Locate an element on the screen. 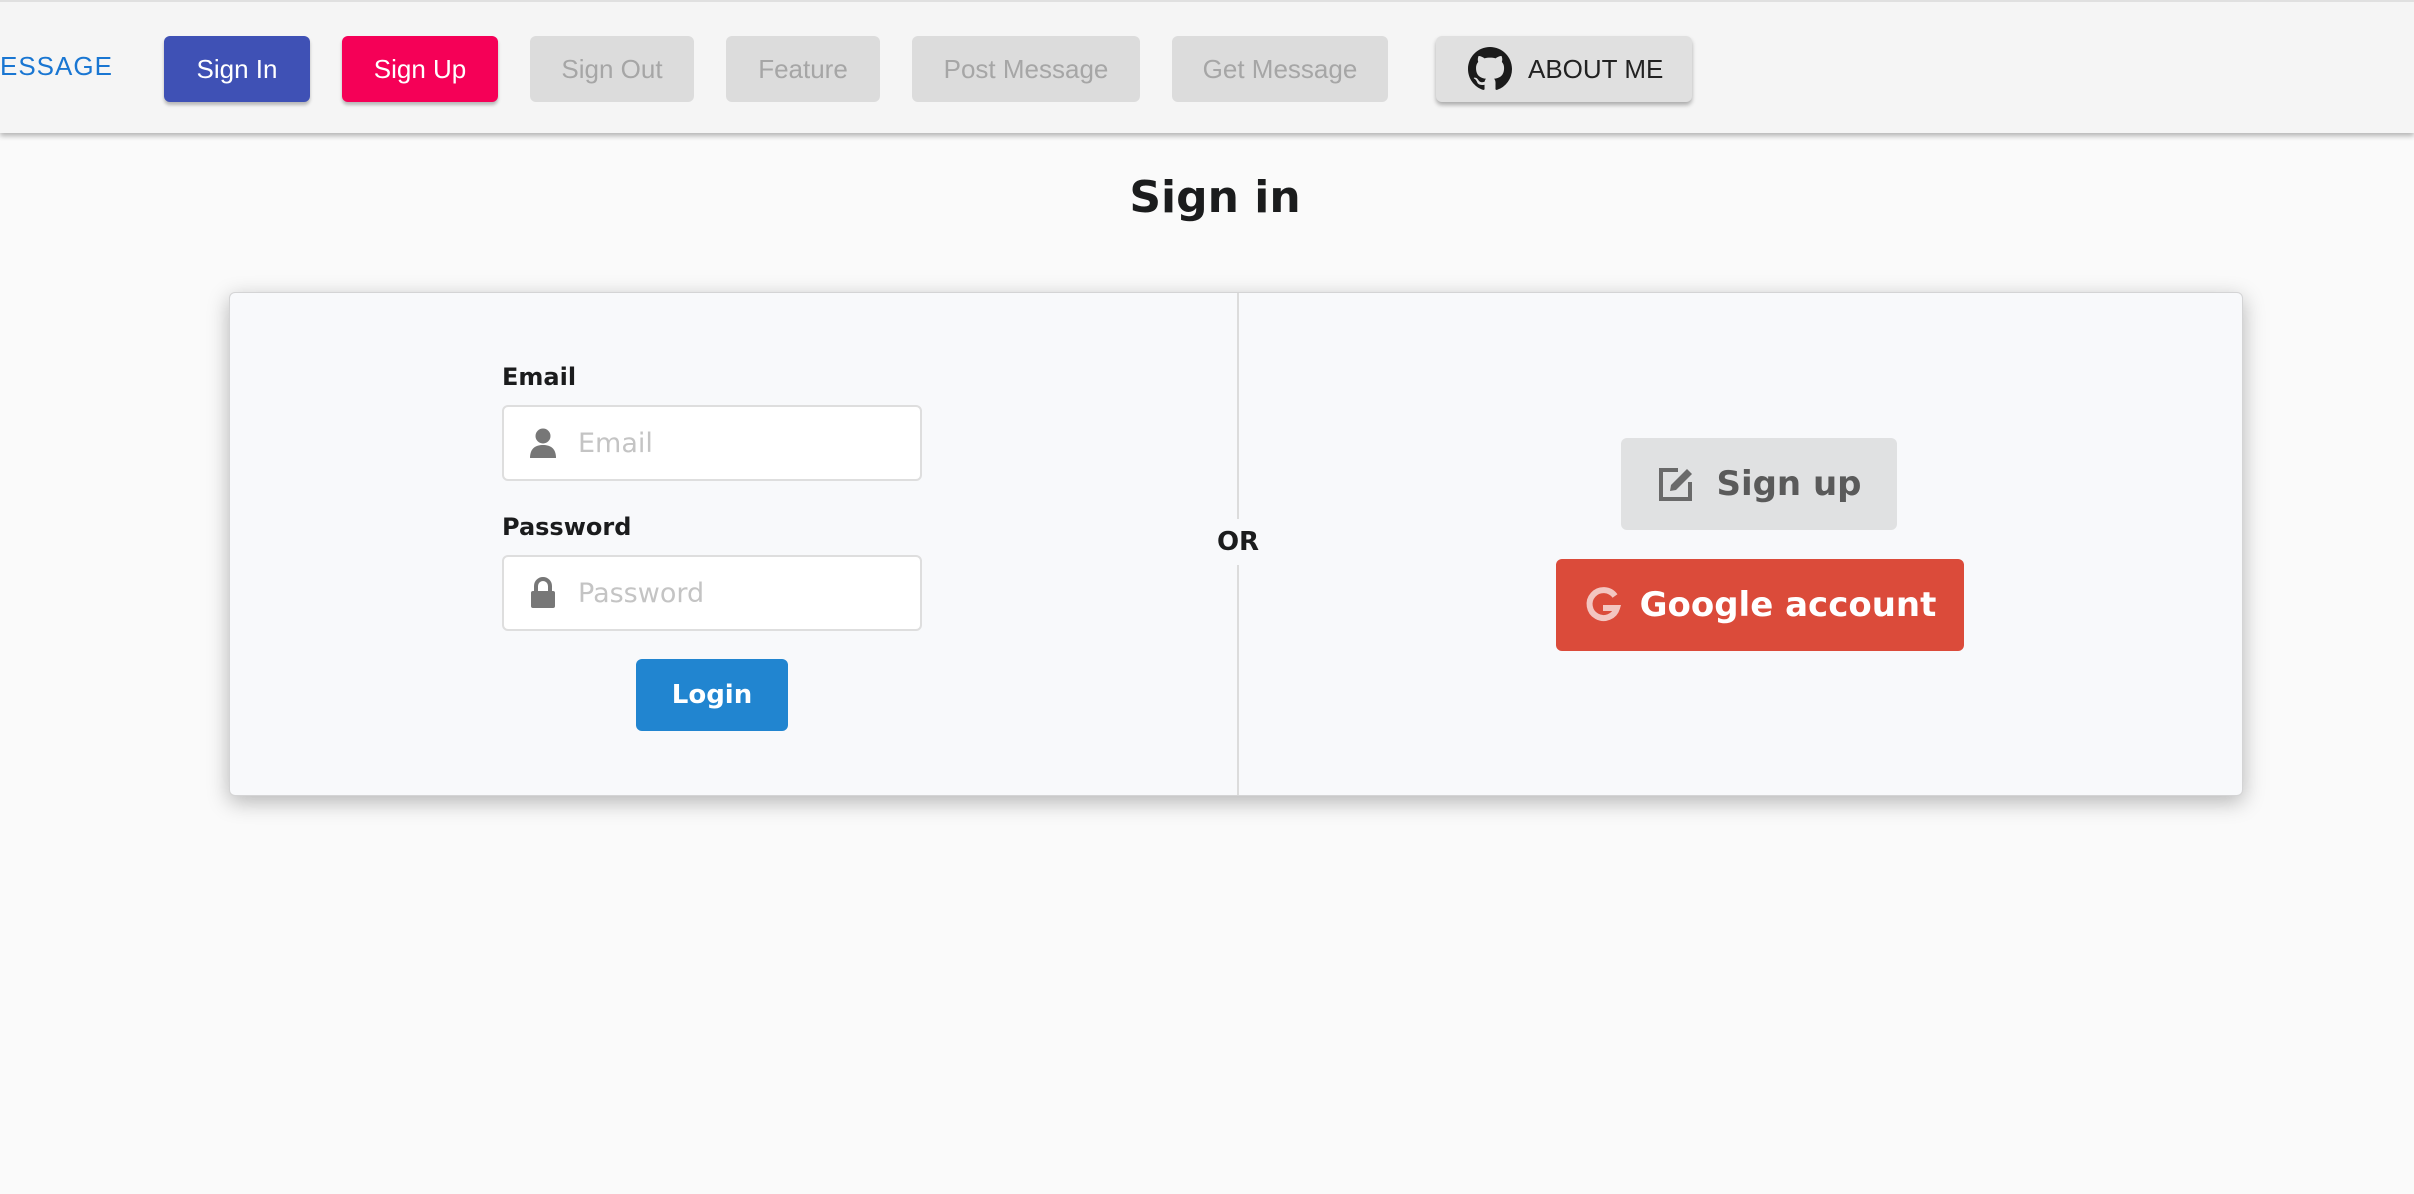 The image size is (2414, 1194). post-message-nav-button: Post Message is located at coordinates (1026, 69).